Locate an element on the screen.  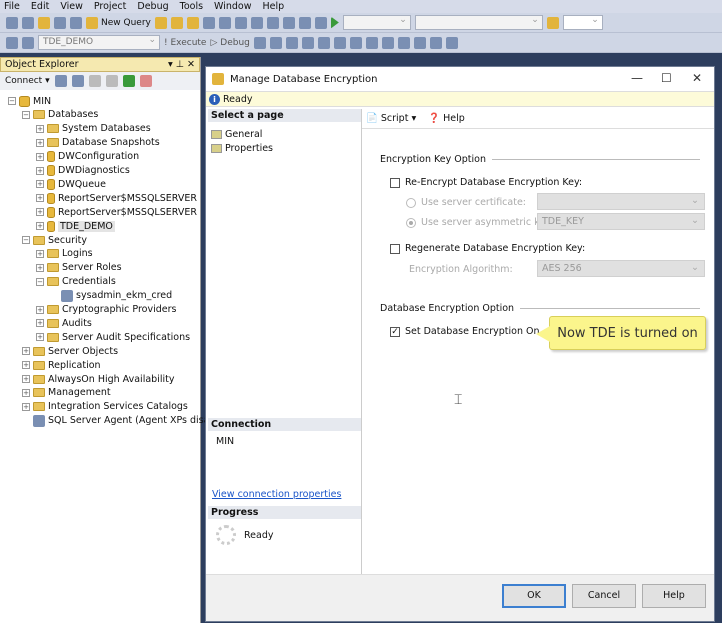
redo-icon is located at coordinates (272, 22).